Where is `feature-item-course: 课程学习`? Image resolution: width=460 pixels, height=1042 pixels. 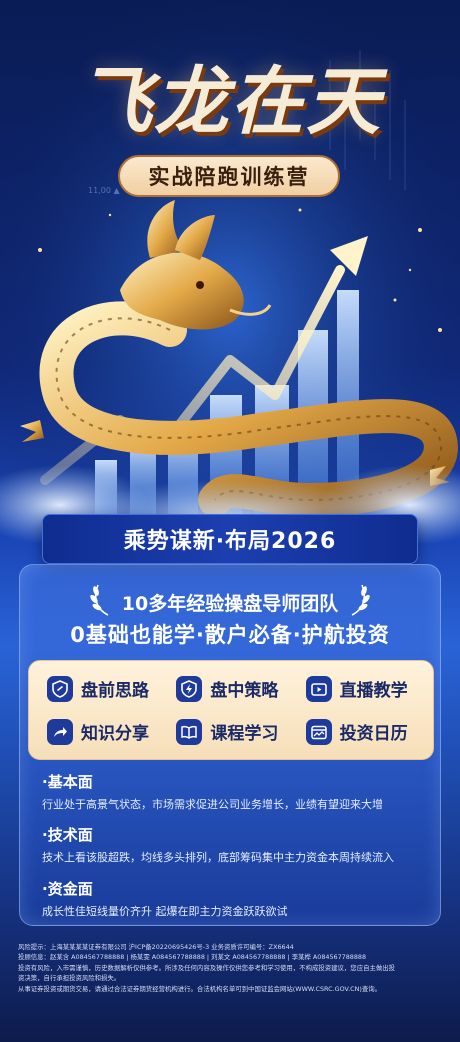 feature-item-course: 课程学习 is located at coordinates (230, 731).